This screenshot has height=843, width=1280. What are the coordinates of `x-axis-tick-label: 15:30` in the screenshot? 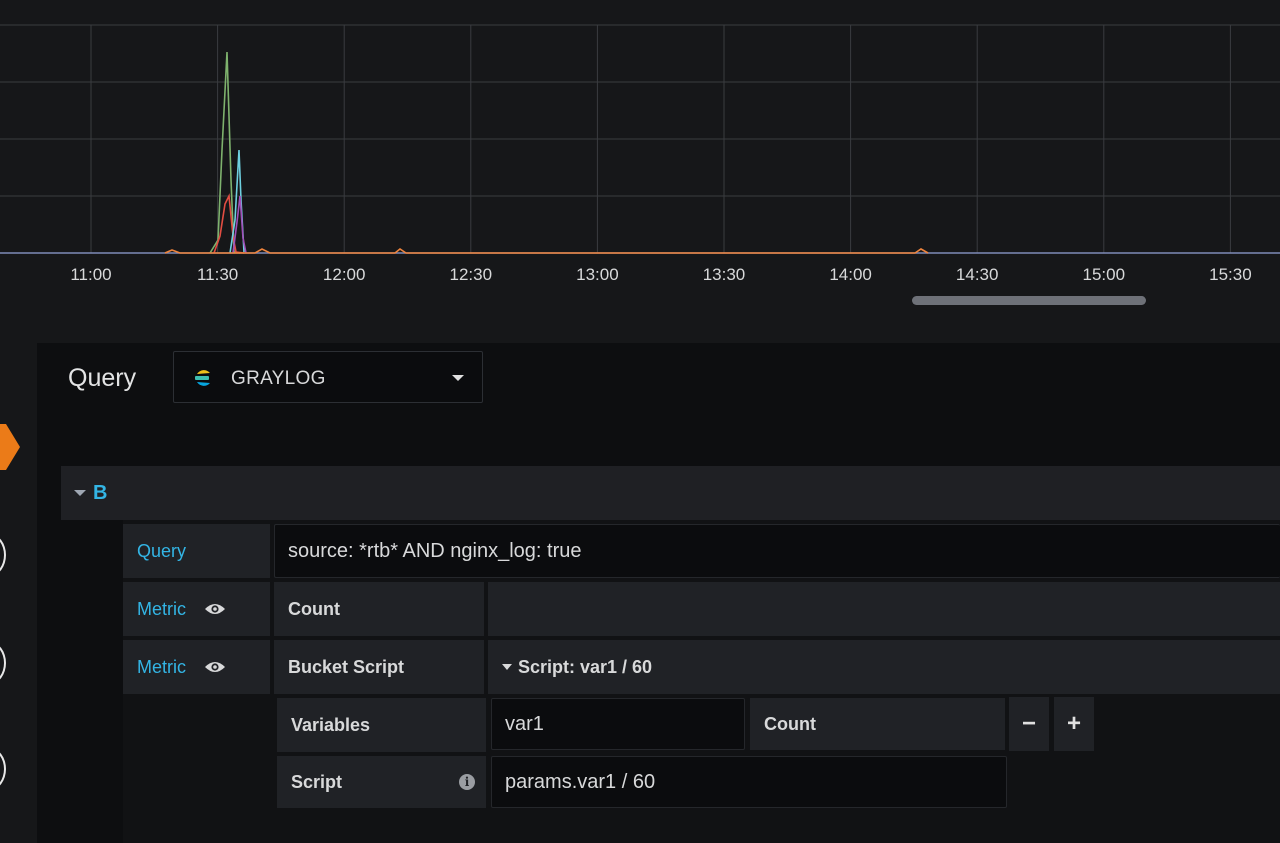 It's located at (1230, 274).